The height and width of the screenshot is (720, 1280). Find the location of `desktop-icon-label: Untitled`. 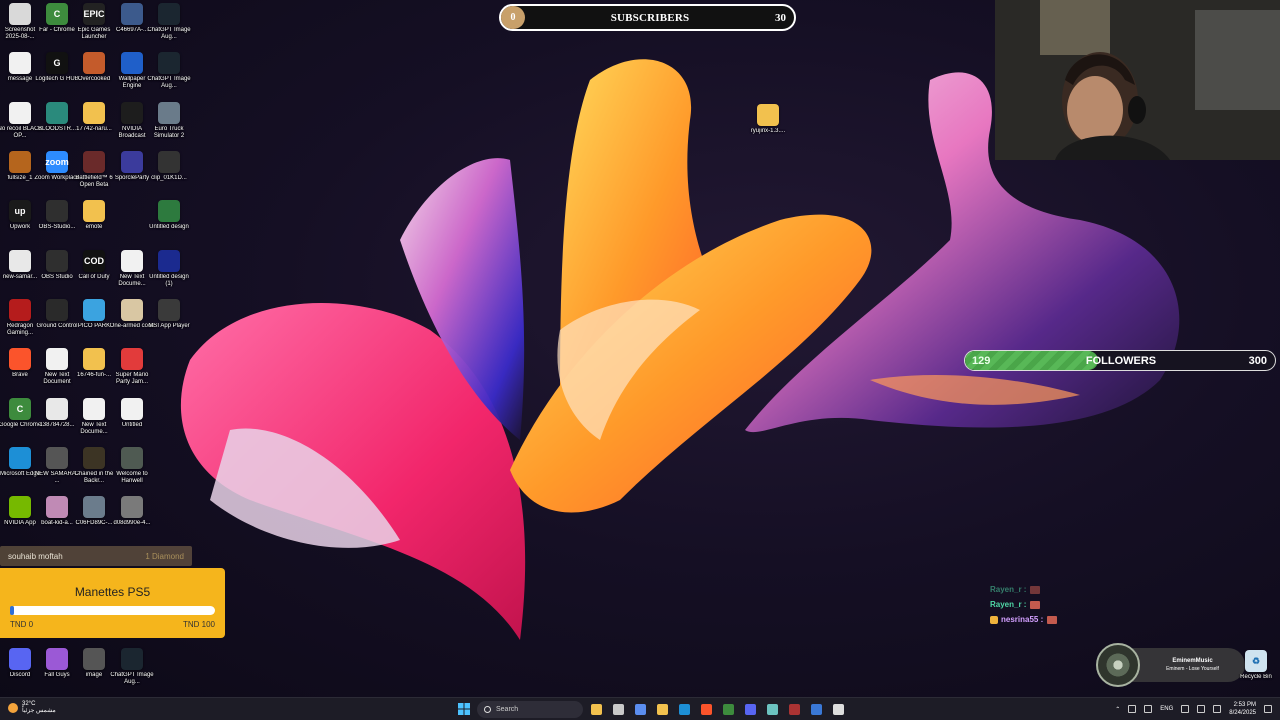

desktop-icon-label: Untitled is located at coordinates (132, 425).